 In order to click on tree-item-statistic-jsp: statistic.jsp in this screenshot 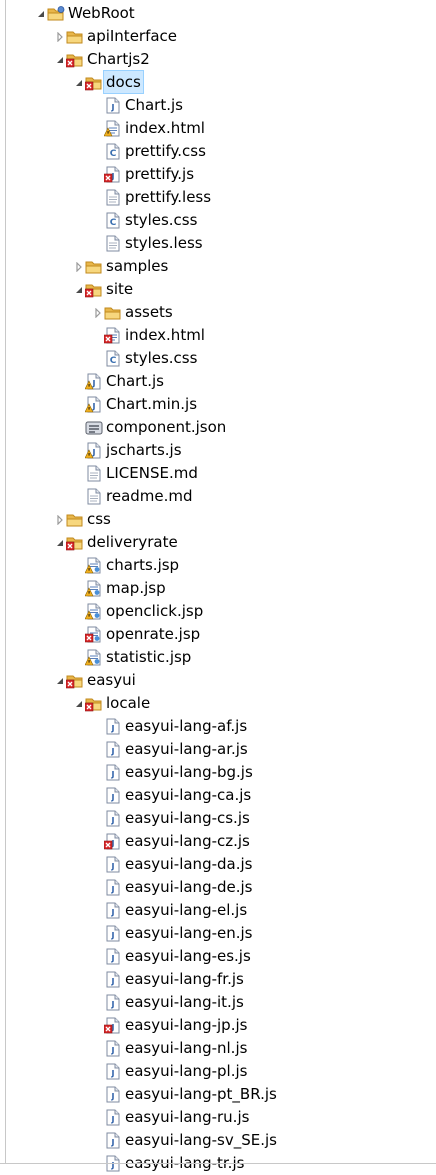, I will do `click(218, 657)`.